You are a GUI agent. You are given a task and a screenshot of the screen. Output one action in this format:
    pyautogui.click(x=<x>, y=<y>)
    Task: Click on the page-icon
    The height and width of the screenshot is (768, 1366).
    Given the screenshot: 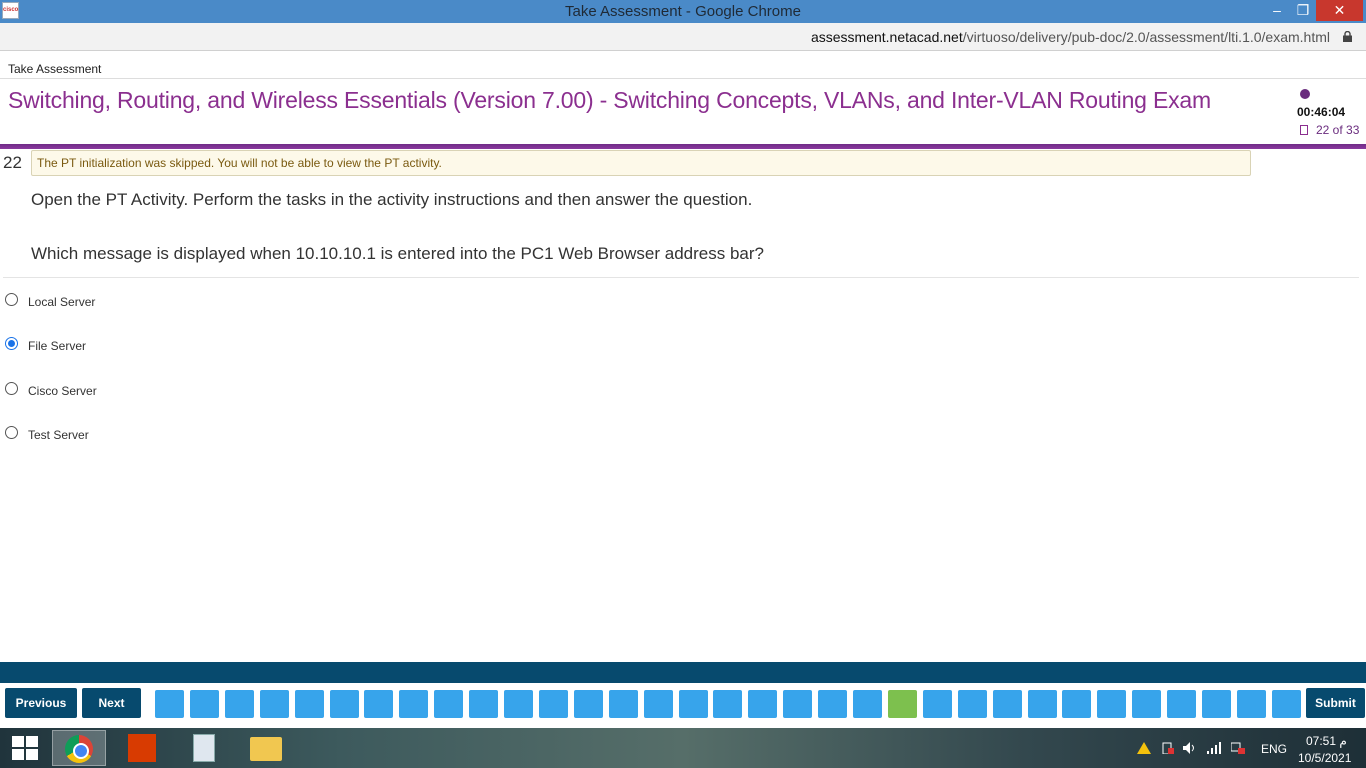 What is the action you would take?
    pyautogui.click(x=1304, y=130)
    